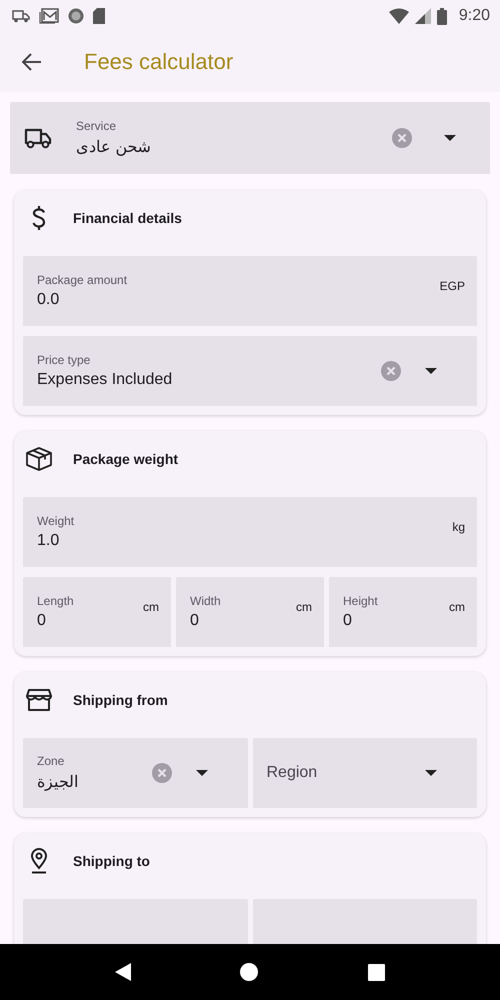  I want to click on home-nav-icon, so click(249, 972).